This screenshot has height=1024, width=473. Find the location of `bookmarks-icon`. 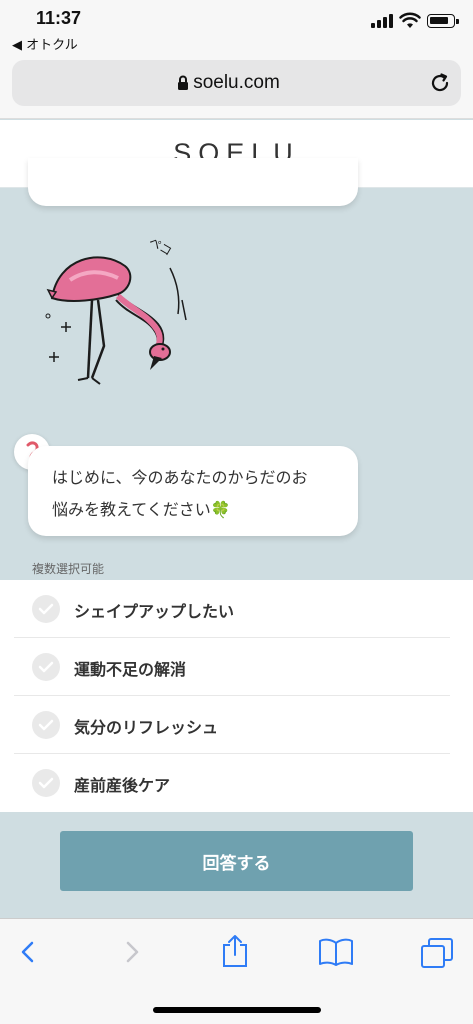

bookmarks-icon is located at coordinates (336, 952).